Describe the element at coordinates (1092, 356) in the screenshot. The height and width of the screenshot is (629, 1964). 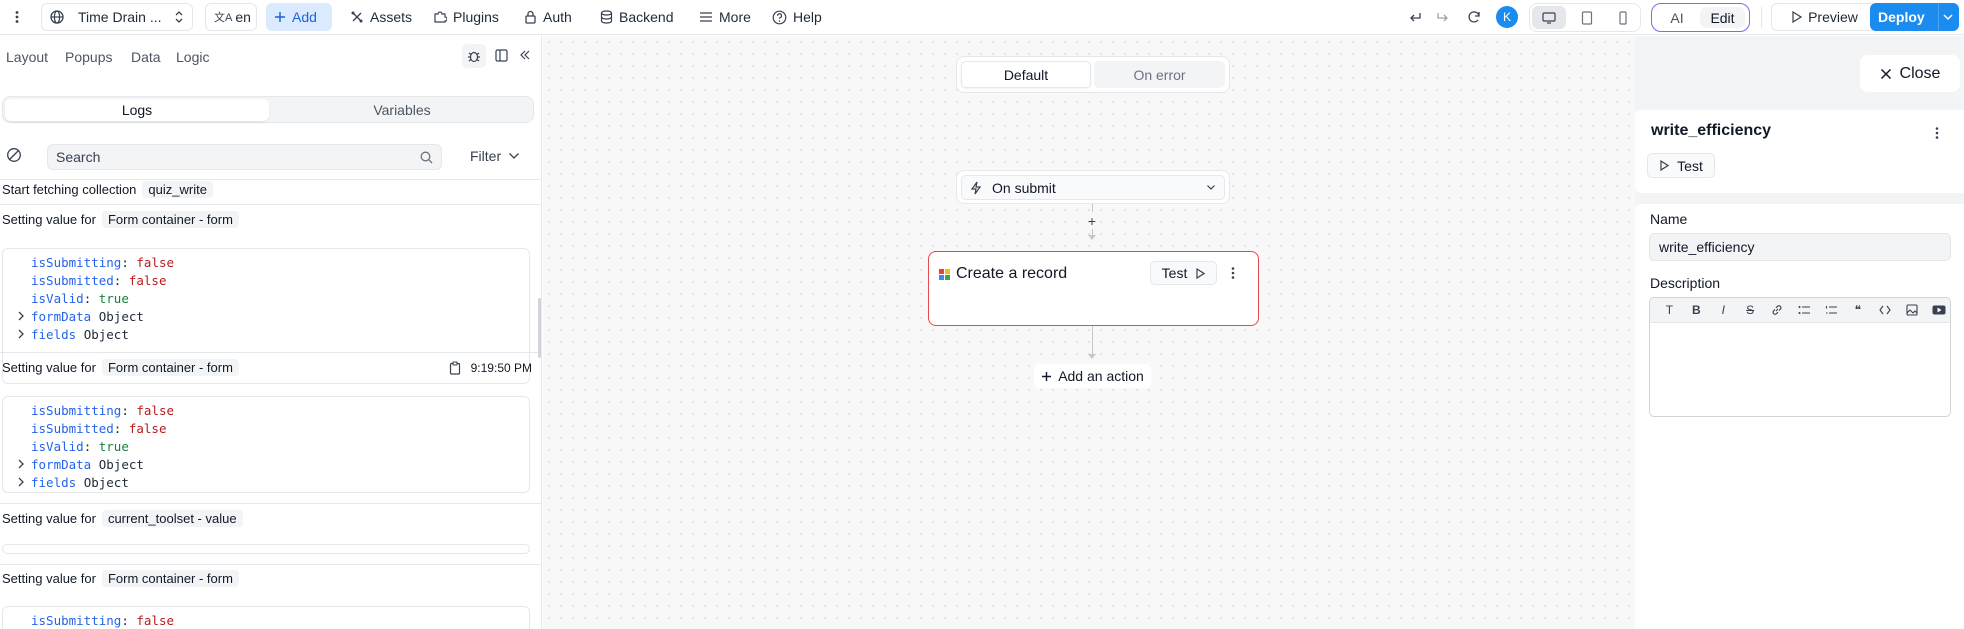
I see `arrow-head` at that location.